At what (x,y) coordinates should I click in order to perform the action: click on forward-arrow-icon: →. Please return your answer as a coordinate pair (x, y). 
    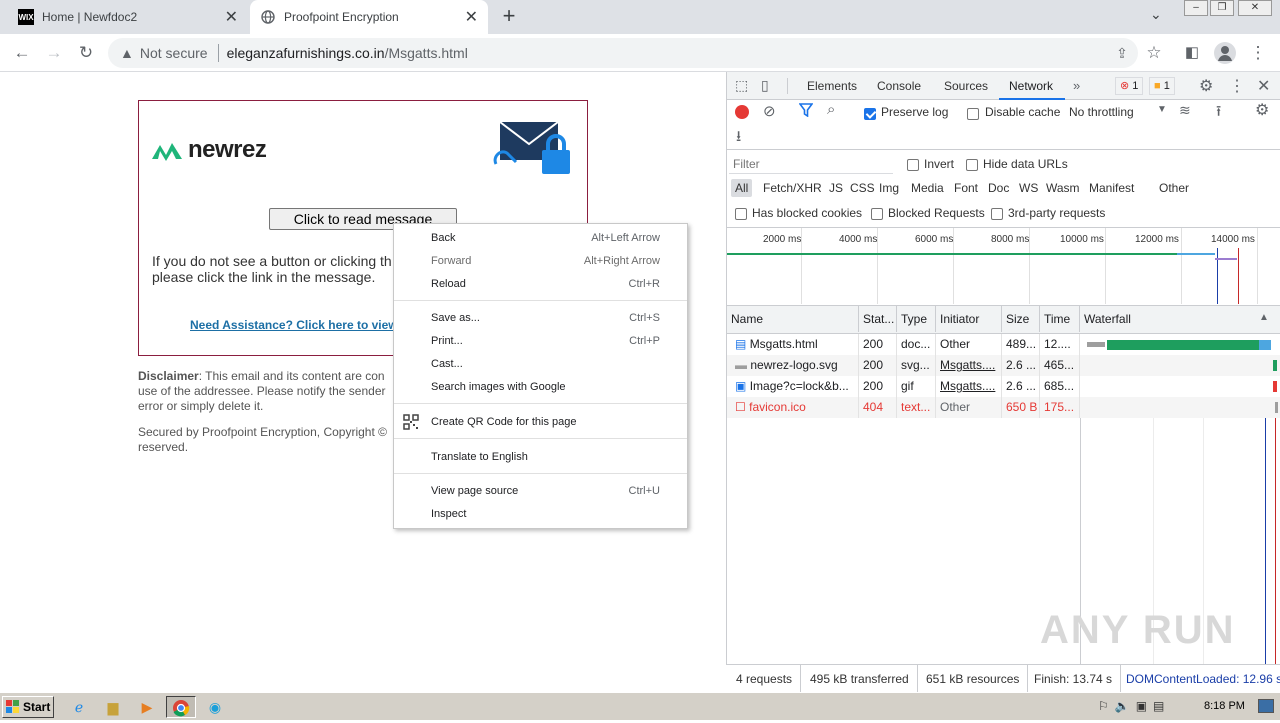
    Looking at the image, I should click on (54, 53).